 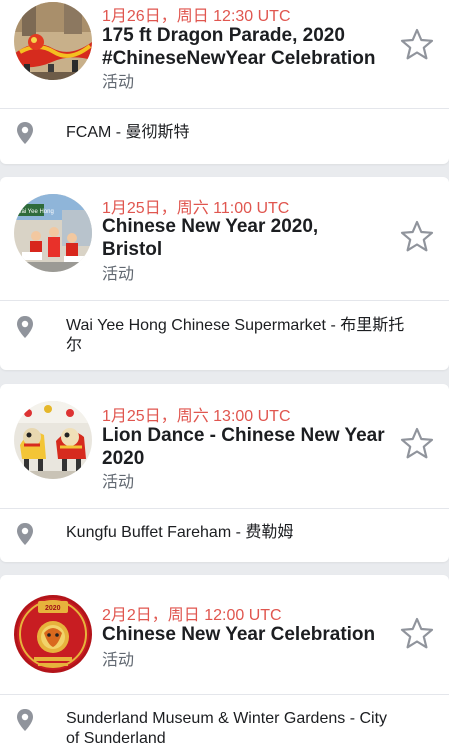 What do you see at coordinates (35, 212) in the screenshot?
I see `thumbnail-sign-text: Wai Yee Hong` at bounding box center [35, 212].